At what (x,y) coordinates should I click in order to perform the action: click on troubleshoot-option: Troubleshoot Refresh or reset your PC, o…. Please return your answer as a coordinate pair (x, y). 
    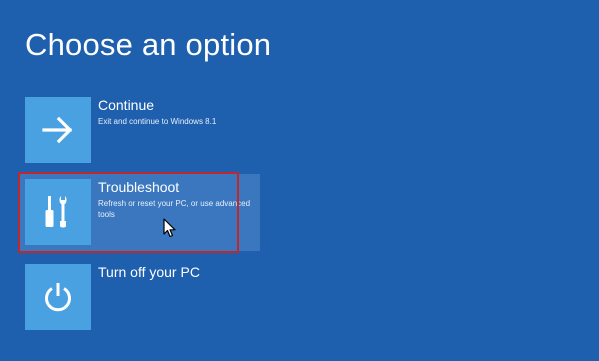
    Looking at the image, I should click on (140, 212).